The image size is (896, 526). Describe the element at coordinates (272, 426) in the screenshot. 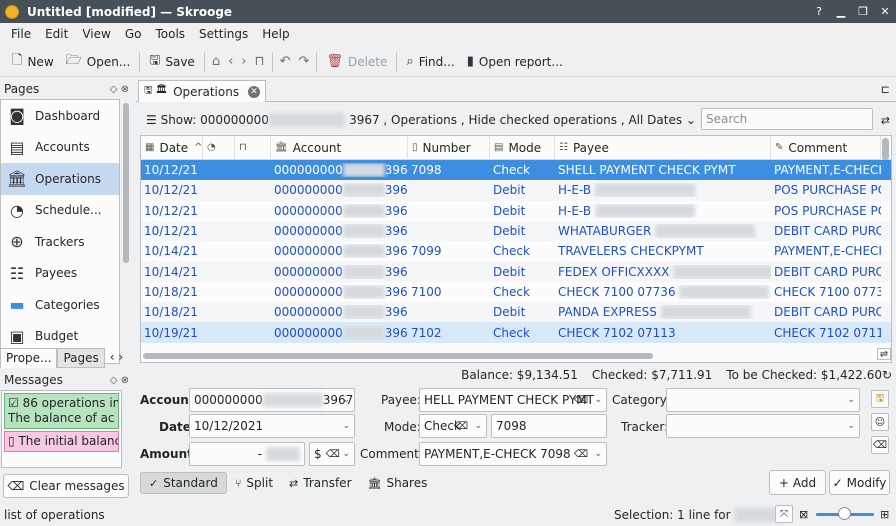

I see `date-field: 10/12/2021 ⌄` at that location.